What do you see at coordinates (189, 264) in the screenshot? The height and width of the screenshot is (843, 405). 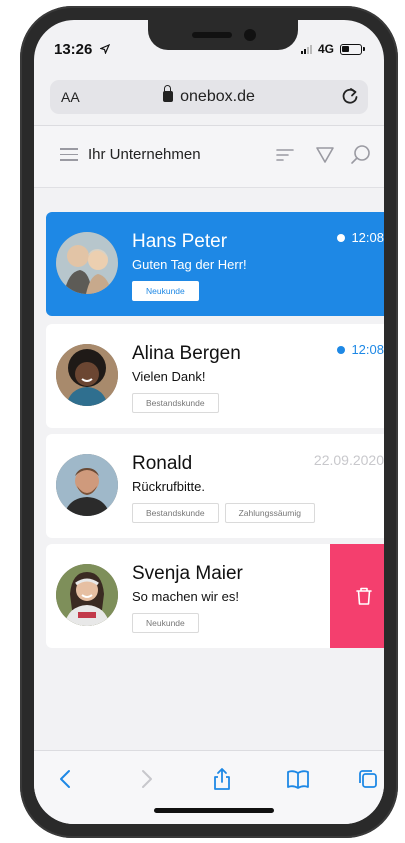 I see `message-preview: Guten Tag der Herr!` at bounding box center [189, 264].